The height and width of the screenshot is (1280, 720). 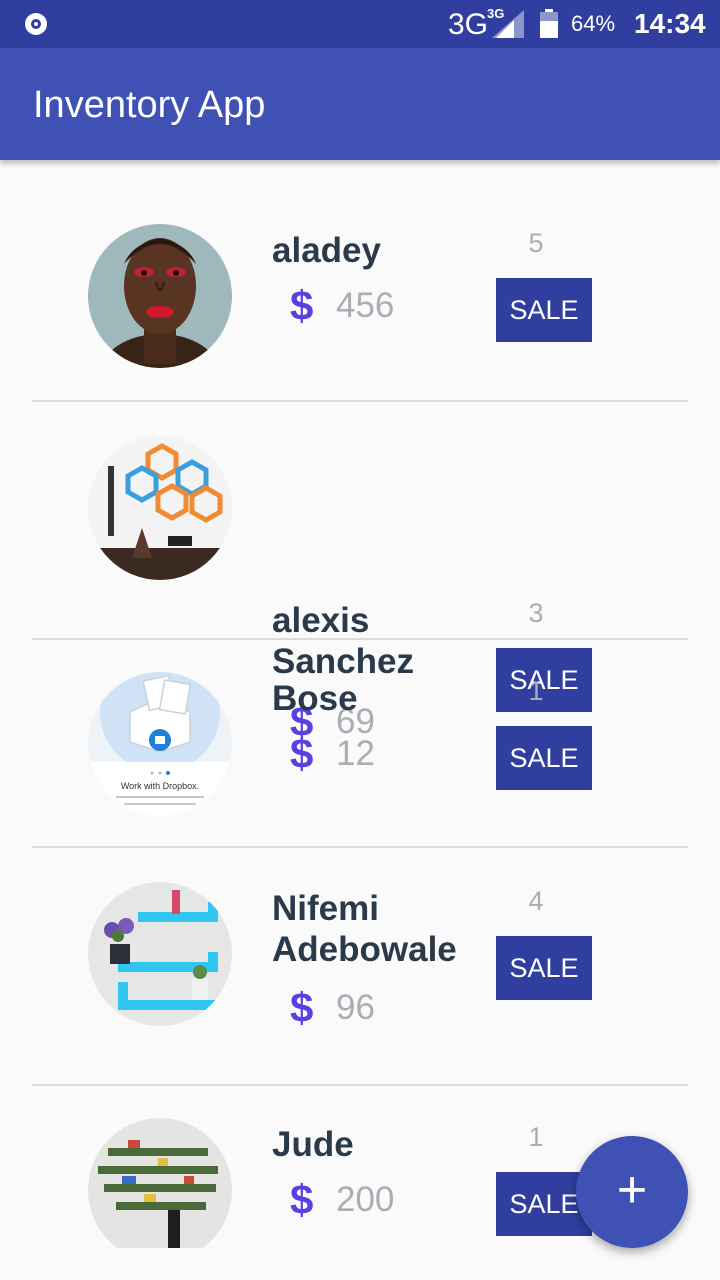 What do you see at coordinates (326, 250) in the screenshot?
I see `product-name: aladey` at bounding box center [326, 250].